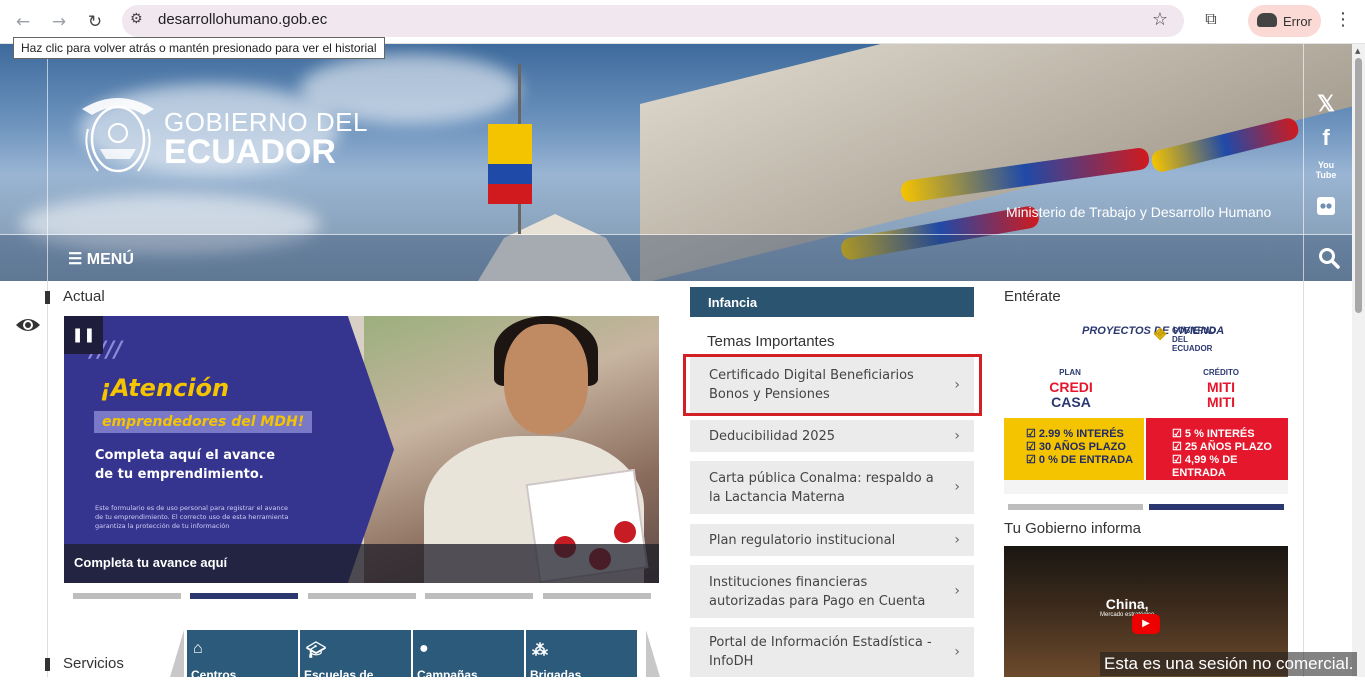 The image size is (1365, 682). I want to click on tab-infancia: Infancia, so click(832, 302).